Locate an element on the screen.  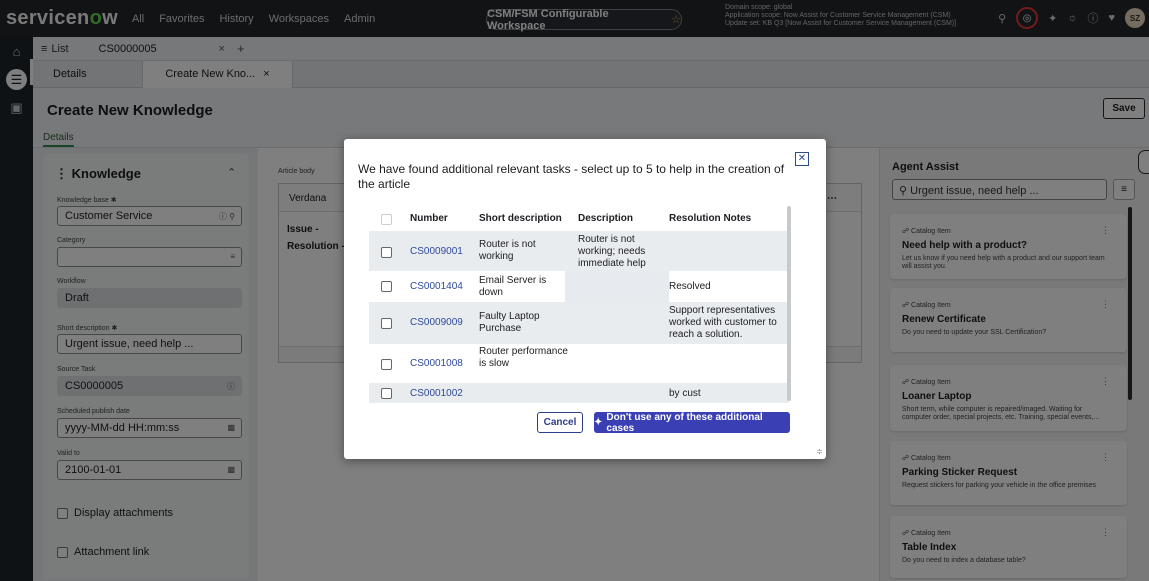
resize-handle-icon: ≑ is located at coordinates (819, 451).